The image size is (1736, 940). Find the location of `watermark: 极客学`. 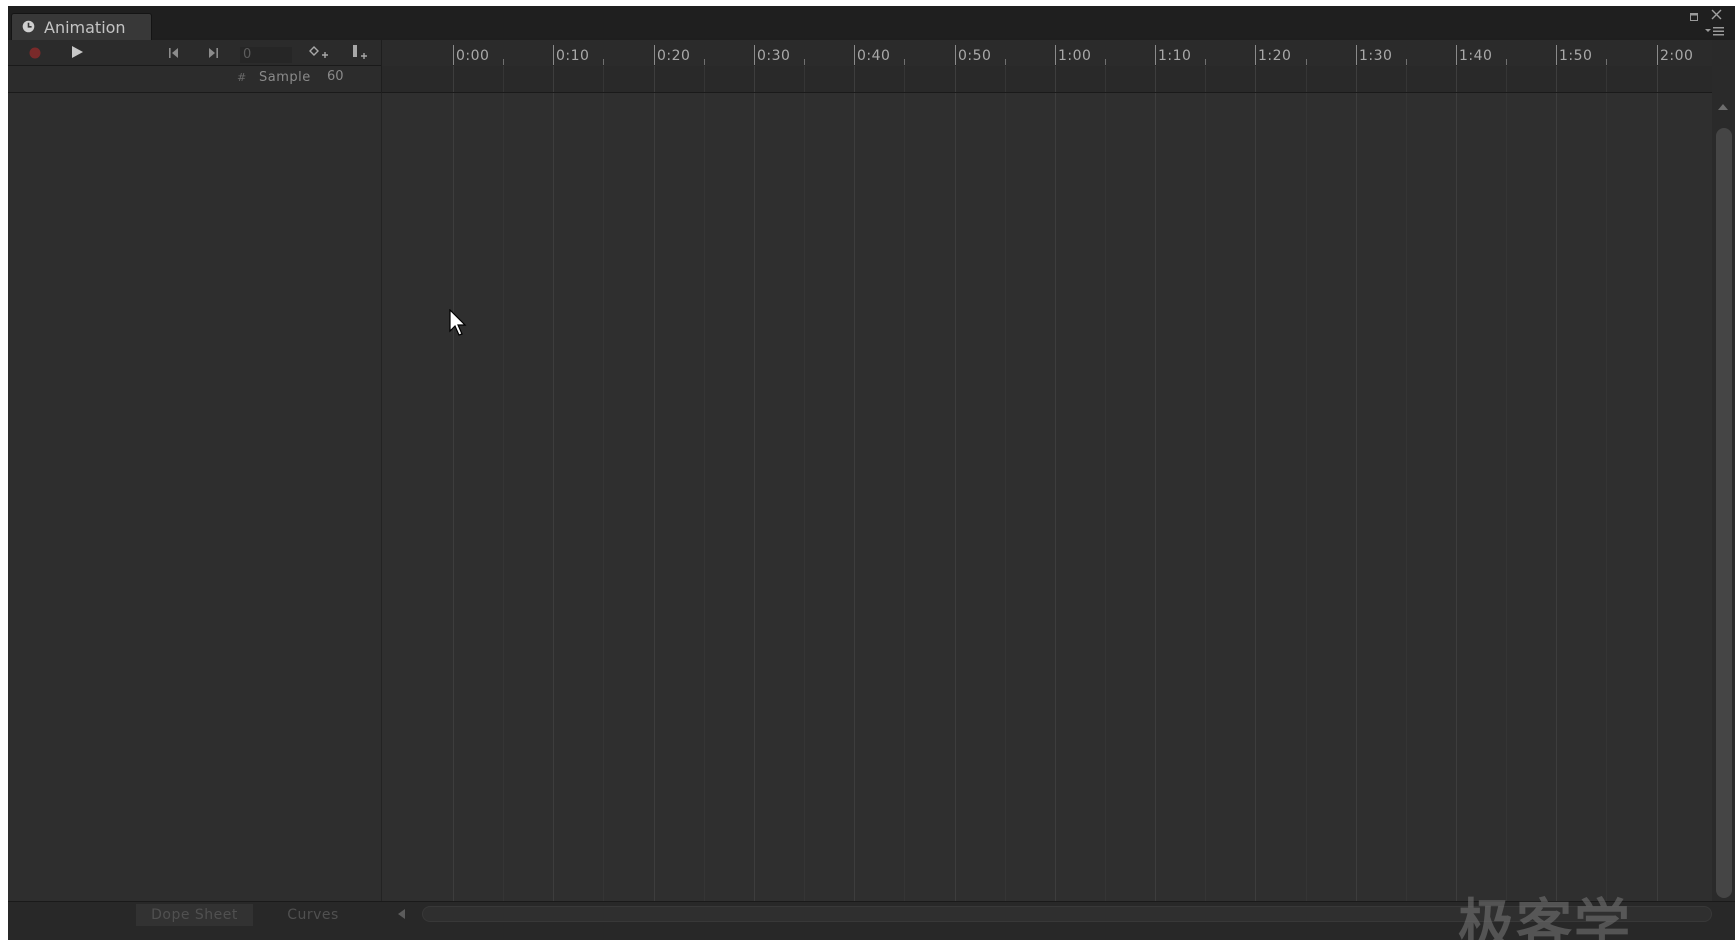

watermark: 极客学 is located at coordinates (1545, 917).